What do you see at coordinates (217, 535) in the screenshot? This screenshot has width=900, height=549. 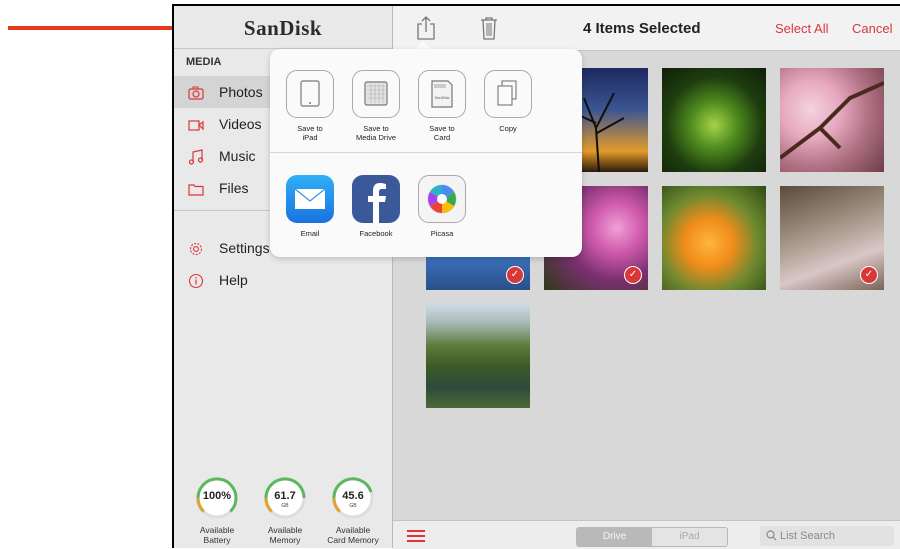 I see `gauge-label: Available Battery` at bounding box center [217, 535].